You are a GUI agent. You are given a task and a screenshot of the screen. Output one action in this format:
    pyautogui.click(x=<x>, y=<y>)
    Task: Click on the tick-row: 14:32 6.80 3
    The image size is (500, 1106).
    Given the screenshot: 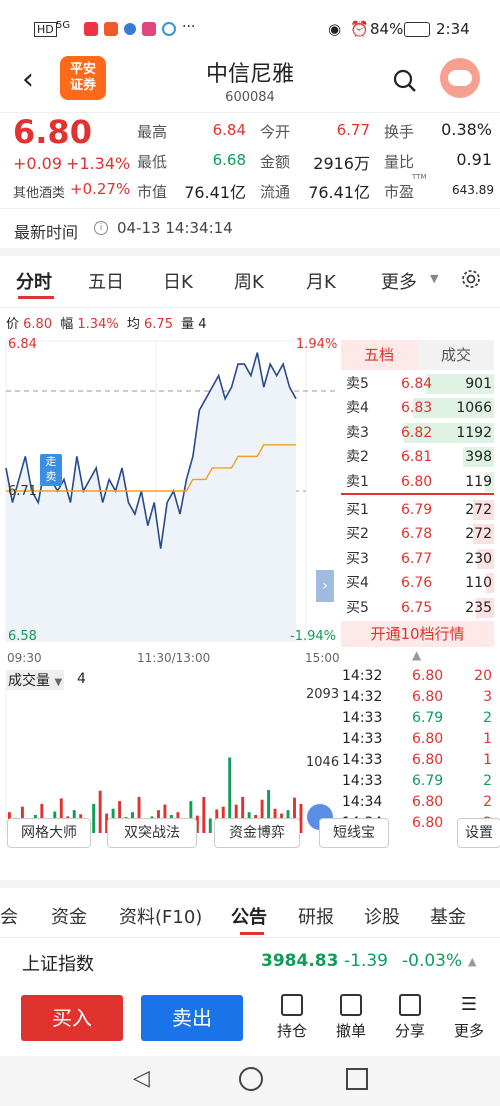 What is the action you would take?
    pyautogui.click(x=418, y=697)
    